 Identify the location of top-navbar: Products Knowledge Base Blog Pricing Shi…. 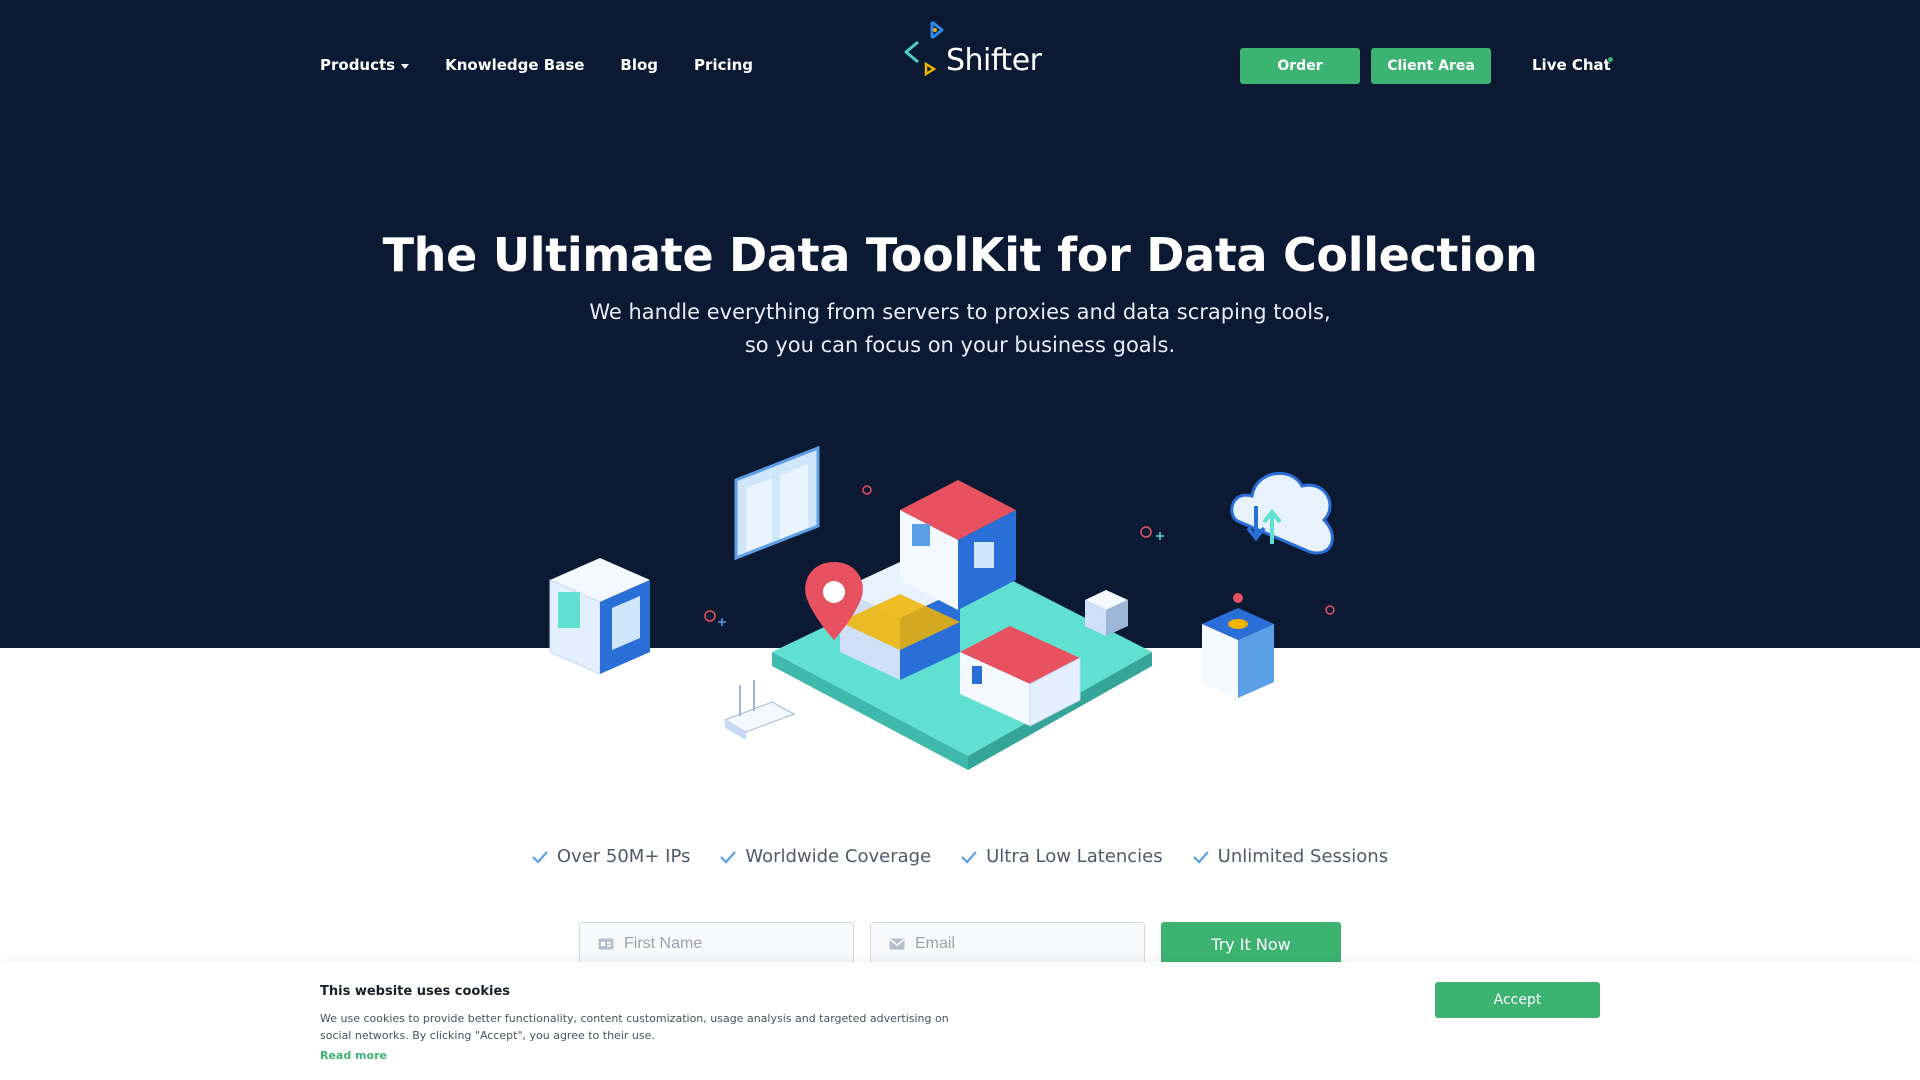
(960, 66).